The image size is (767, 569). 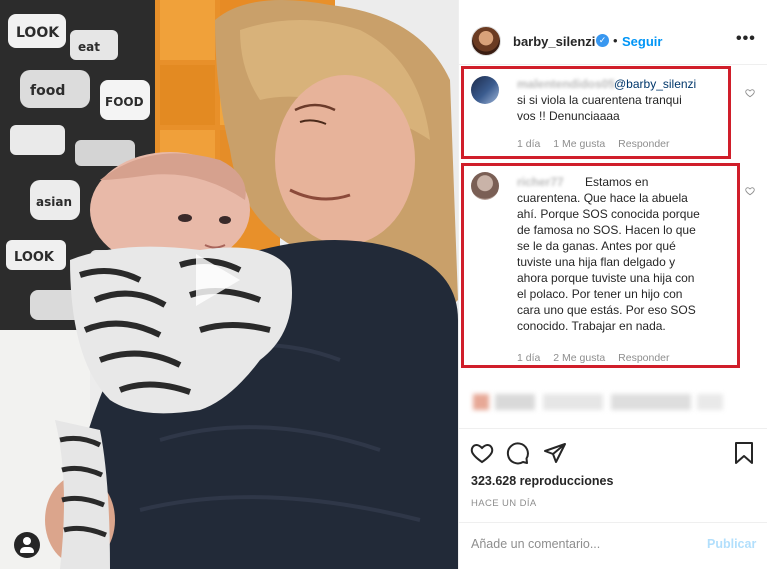 What do you see at coordinates (47, 91) in the screenshot?
I see `sticker-text: food` at bounding box center [47, 91].